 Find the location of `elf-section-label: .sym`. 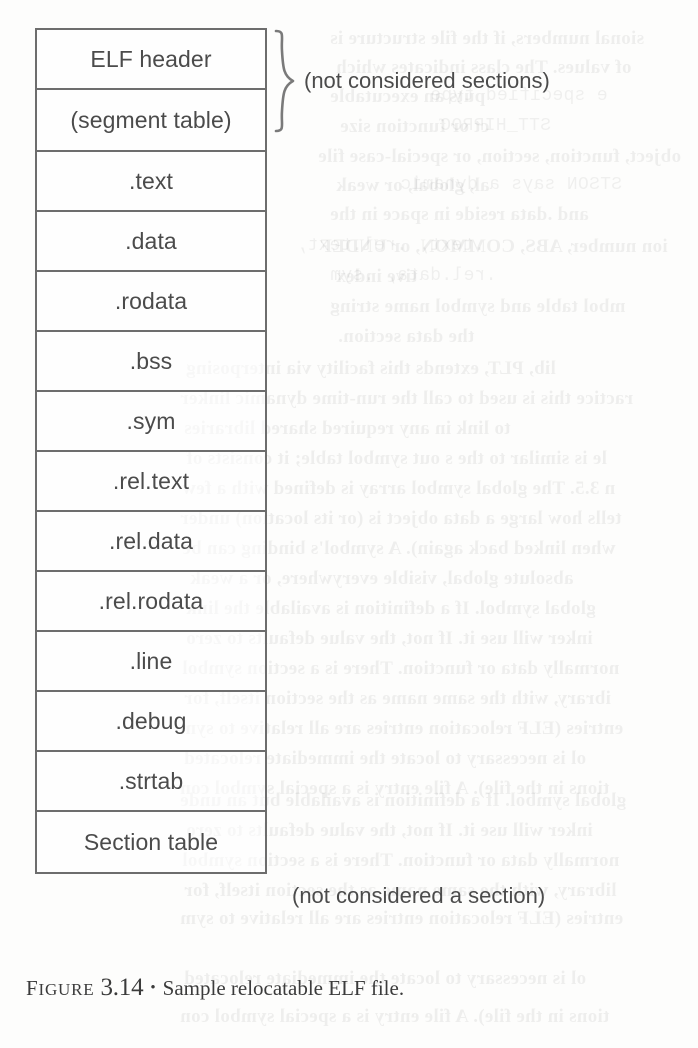

elf-section-label: .sym is located at coordinates (151, 420).